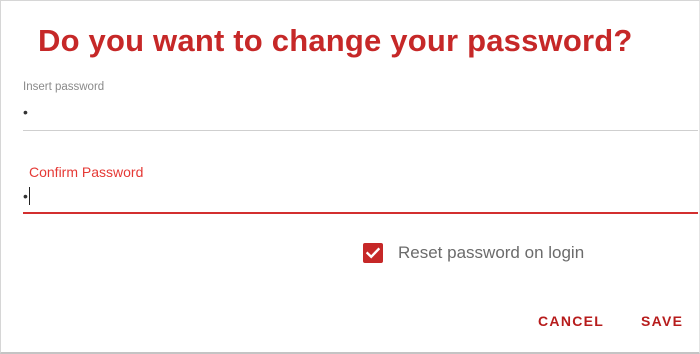  Describe the element at coordinates (491, 252) in the screenshot. I see `reset-password-label: Reset password on login` at that location.